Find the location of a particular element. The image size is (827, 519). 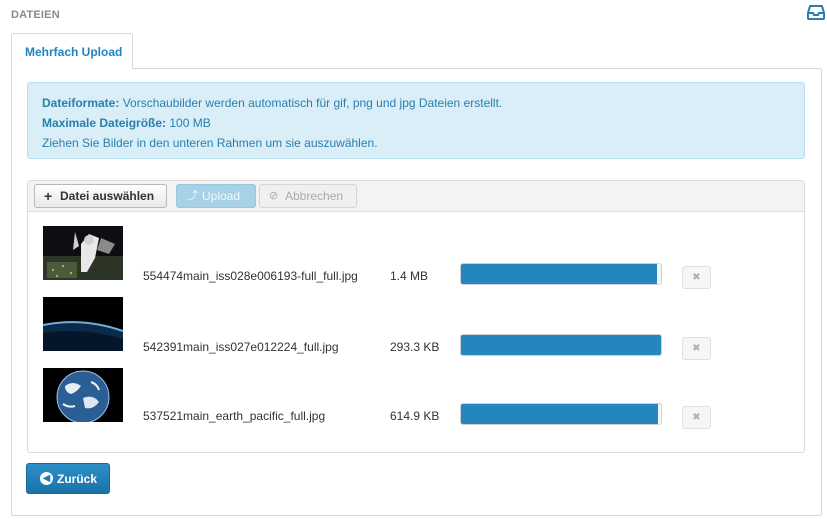

file-name: 537521main_earth_pacific_full.jpg is located at coordinates (234, 416).